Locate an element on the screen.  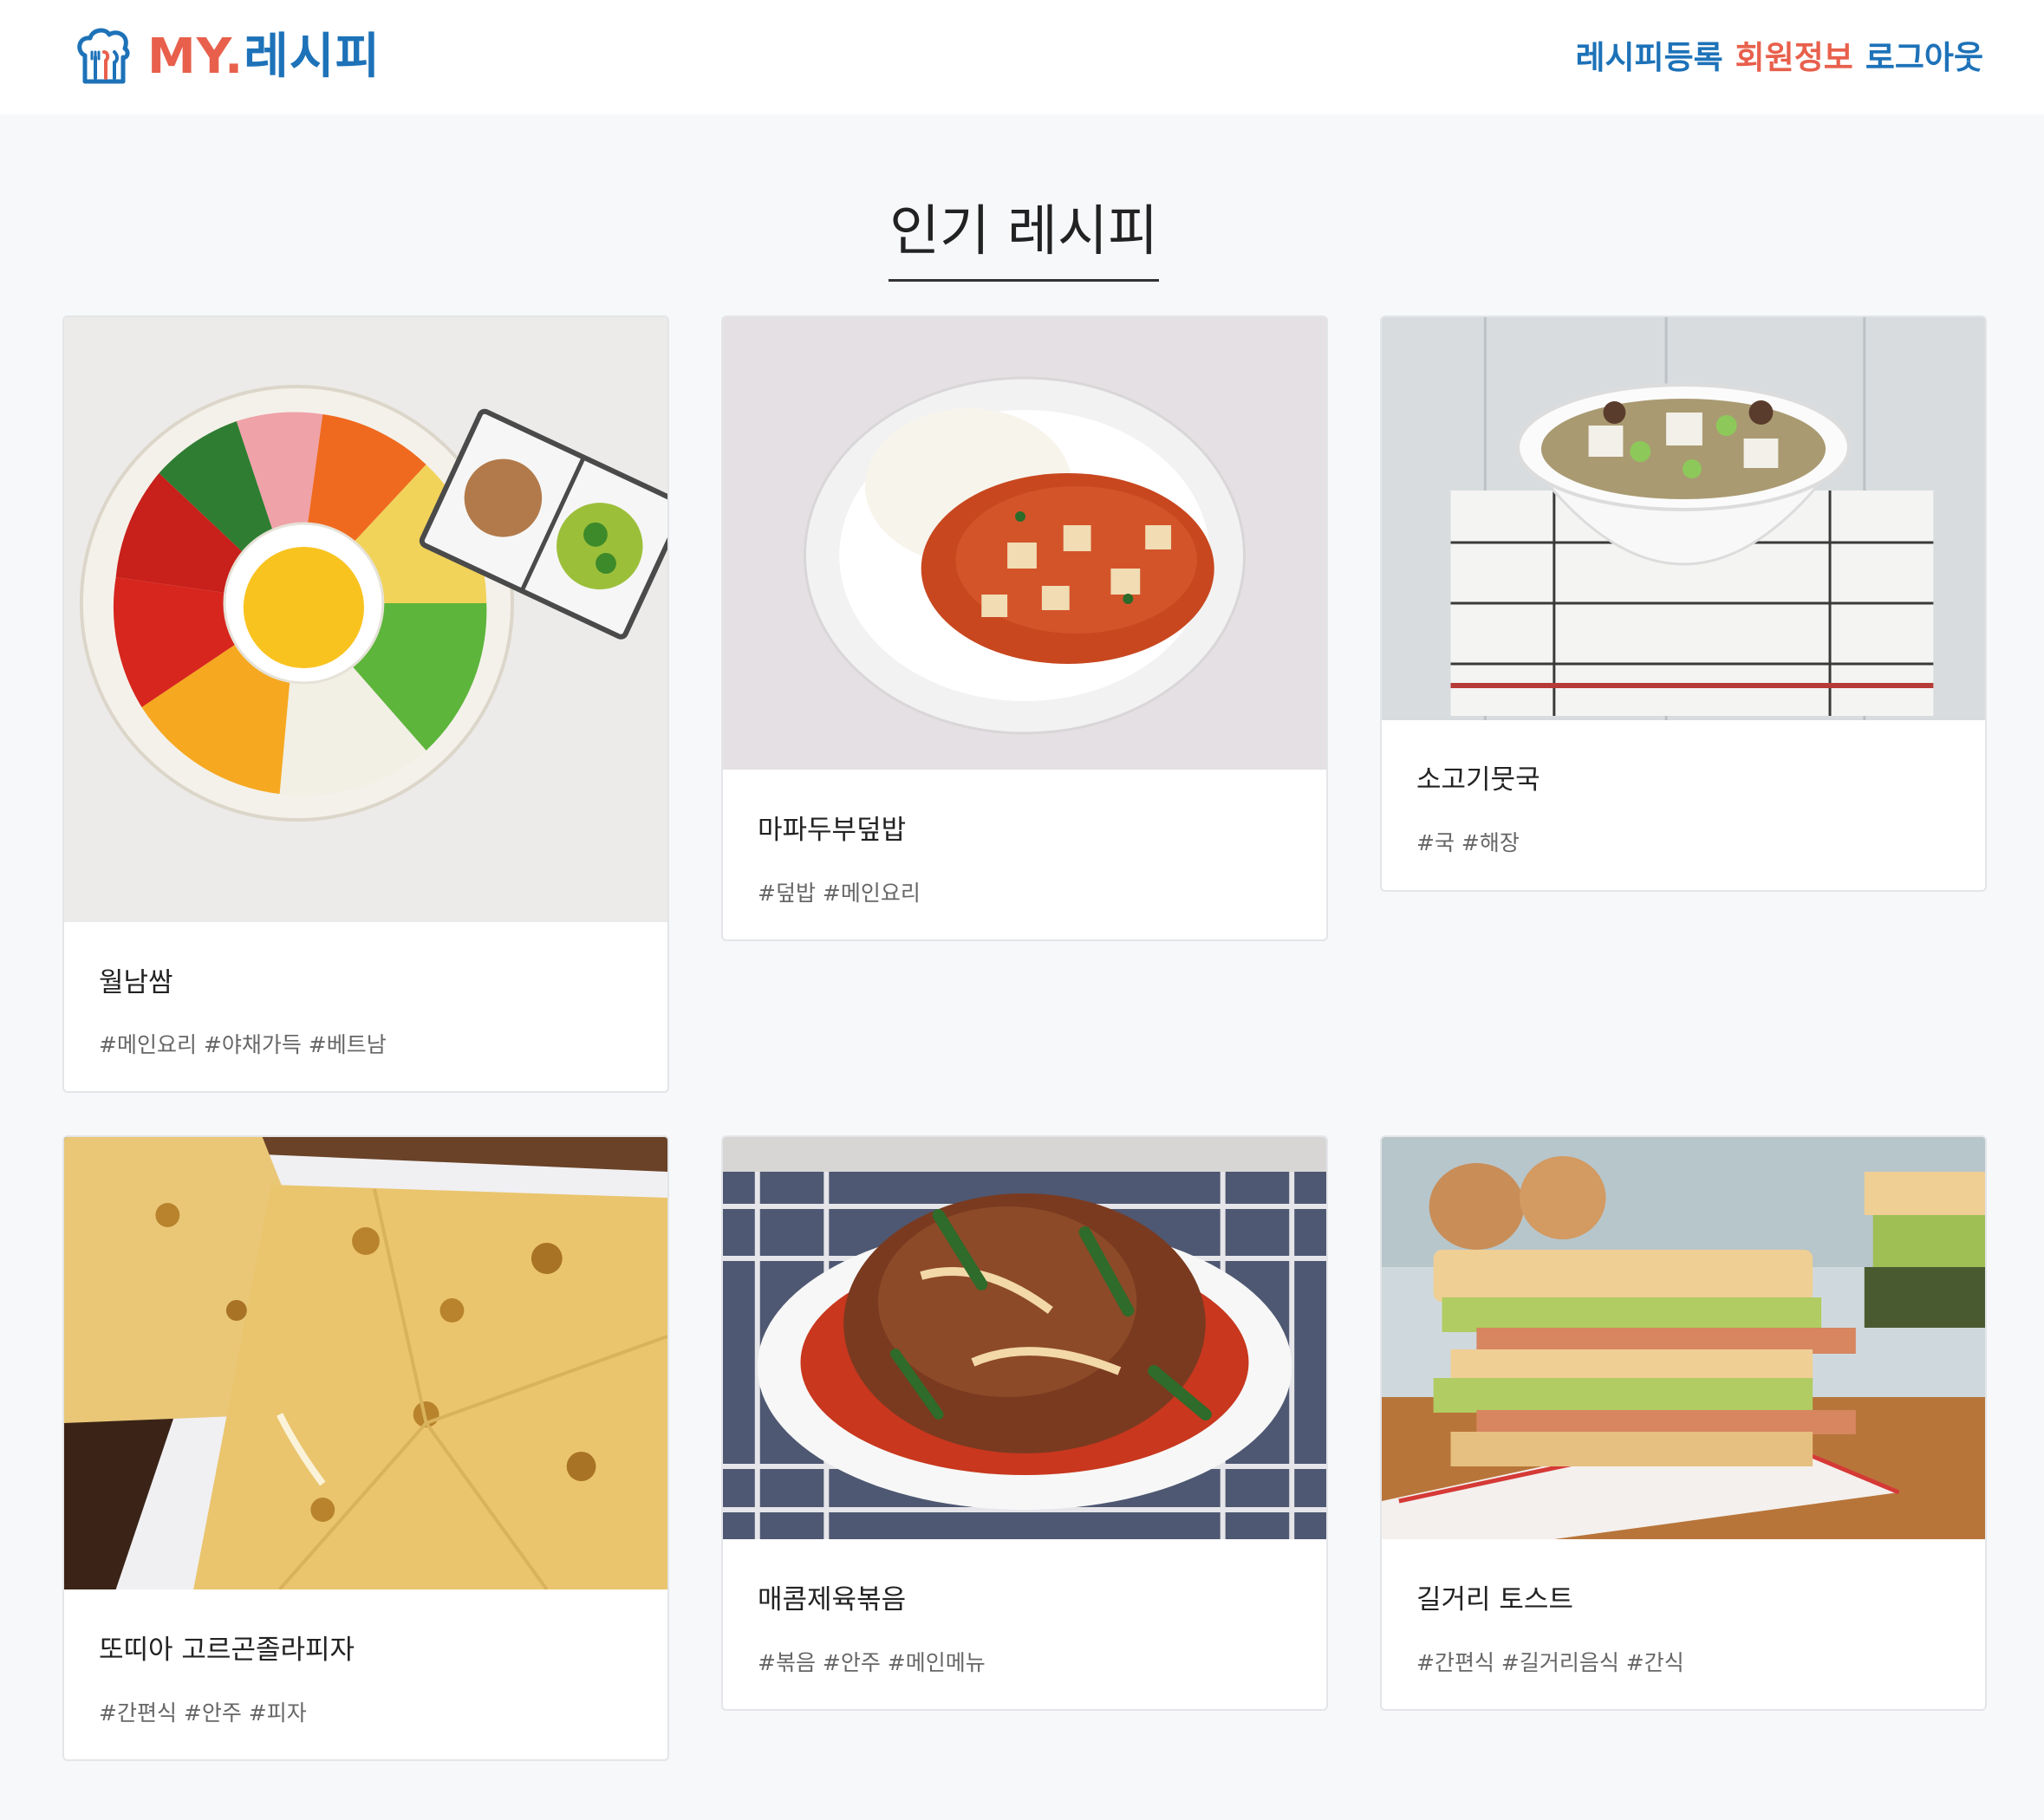
logo-my: MY is located at coordinates (186, 57).